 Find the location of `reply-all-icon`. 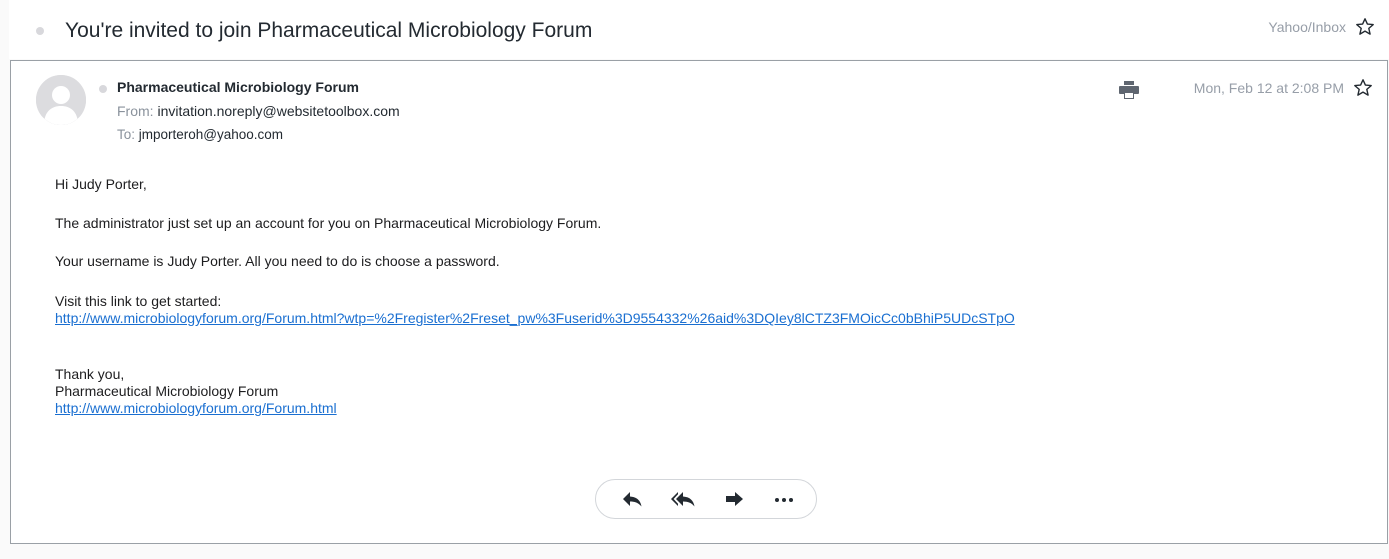

reply-all-icon is located at coordinates (683, 499).